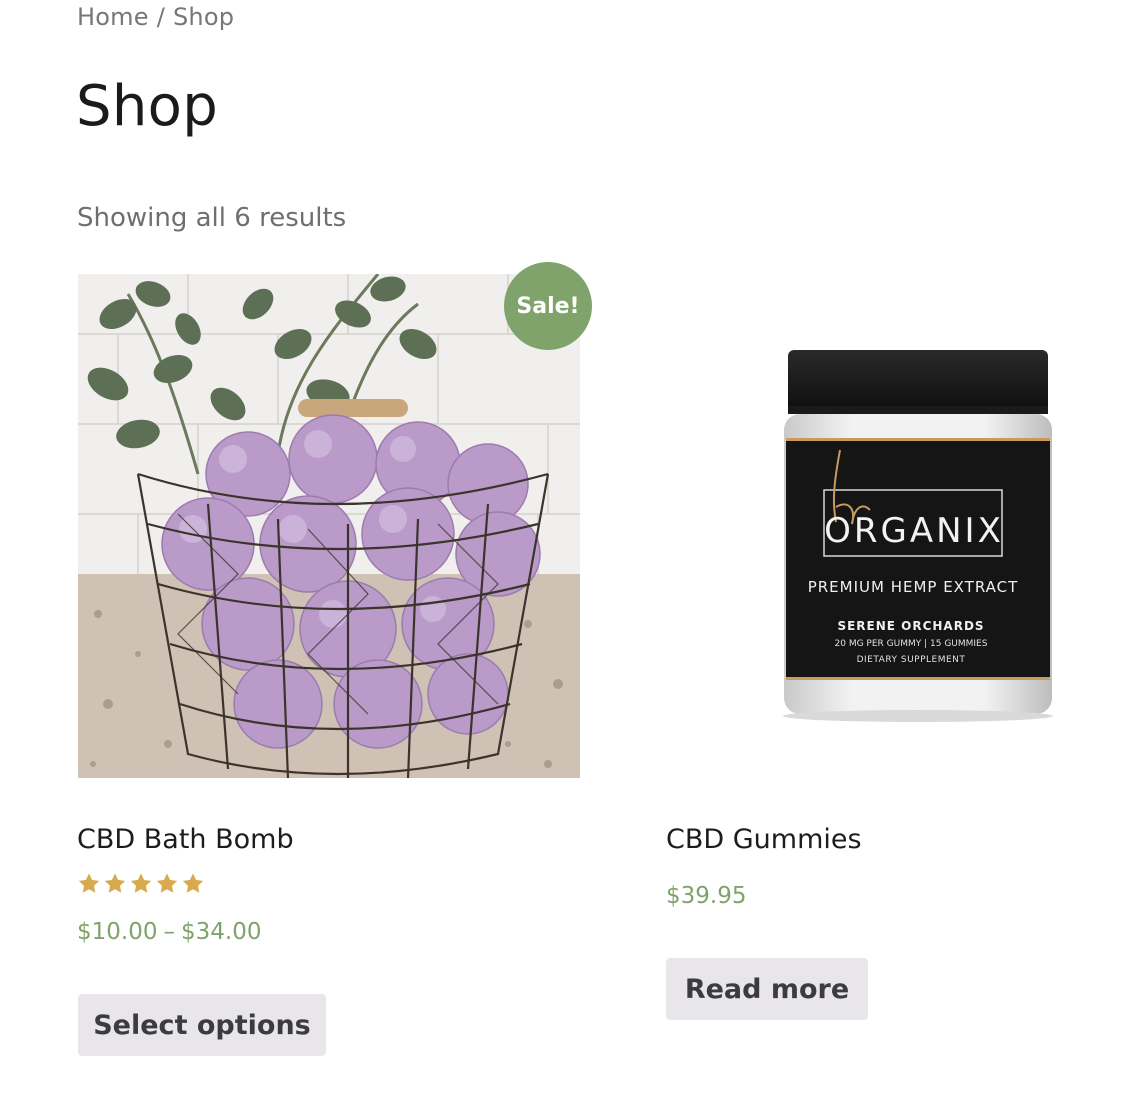 This screenshot has width=1142, height=1110. What do you see at coordinates (212, 218) in the screenshot?
I see `result-count: Showing all 6 results` at bounding box center [212, 218].